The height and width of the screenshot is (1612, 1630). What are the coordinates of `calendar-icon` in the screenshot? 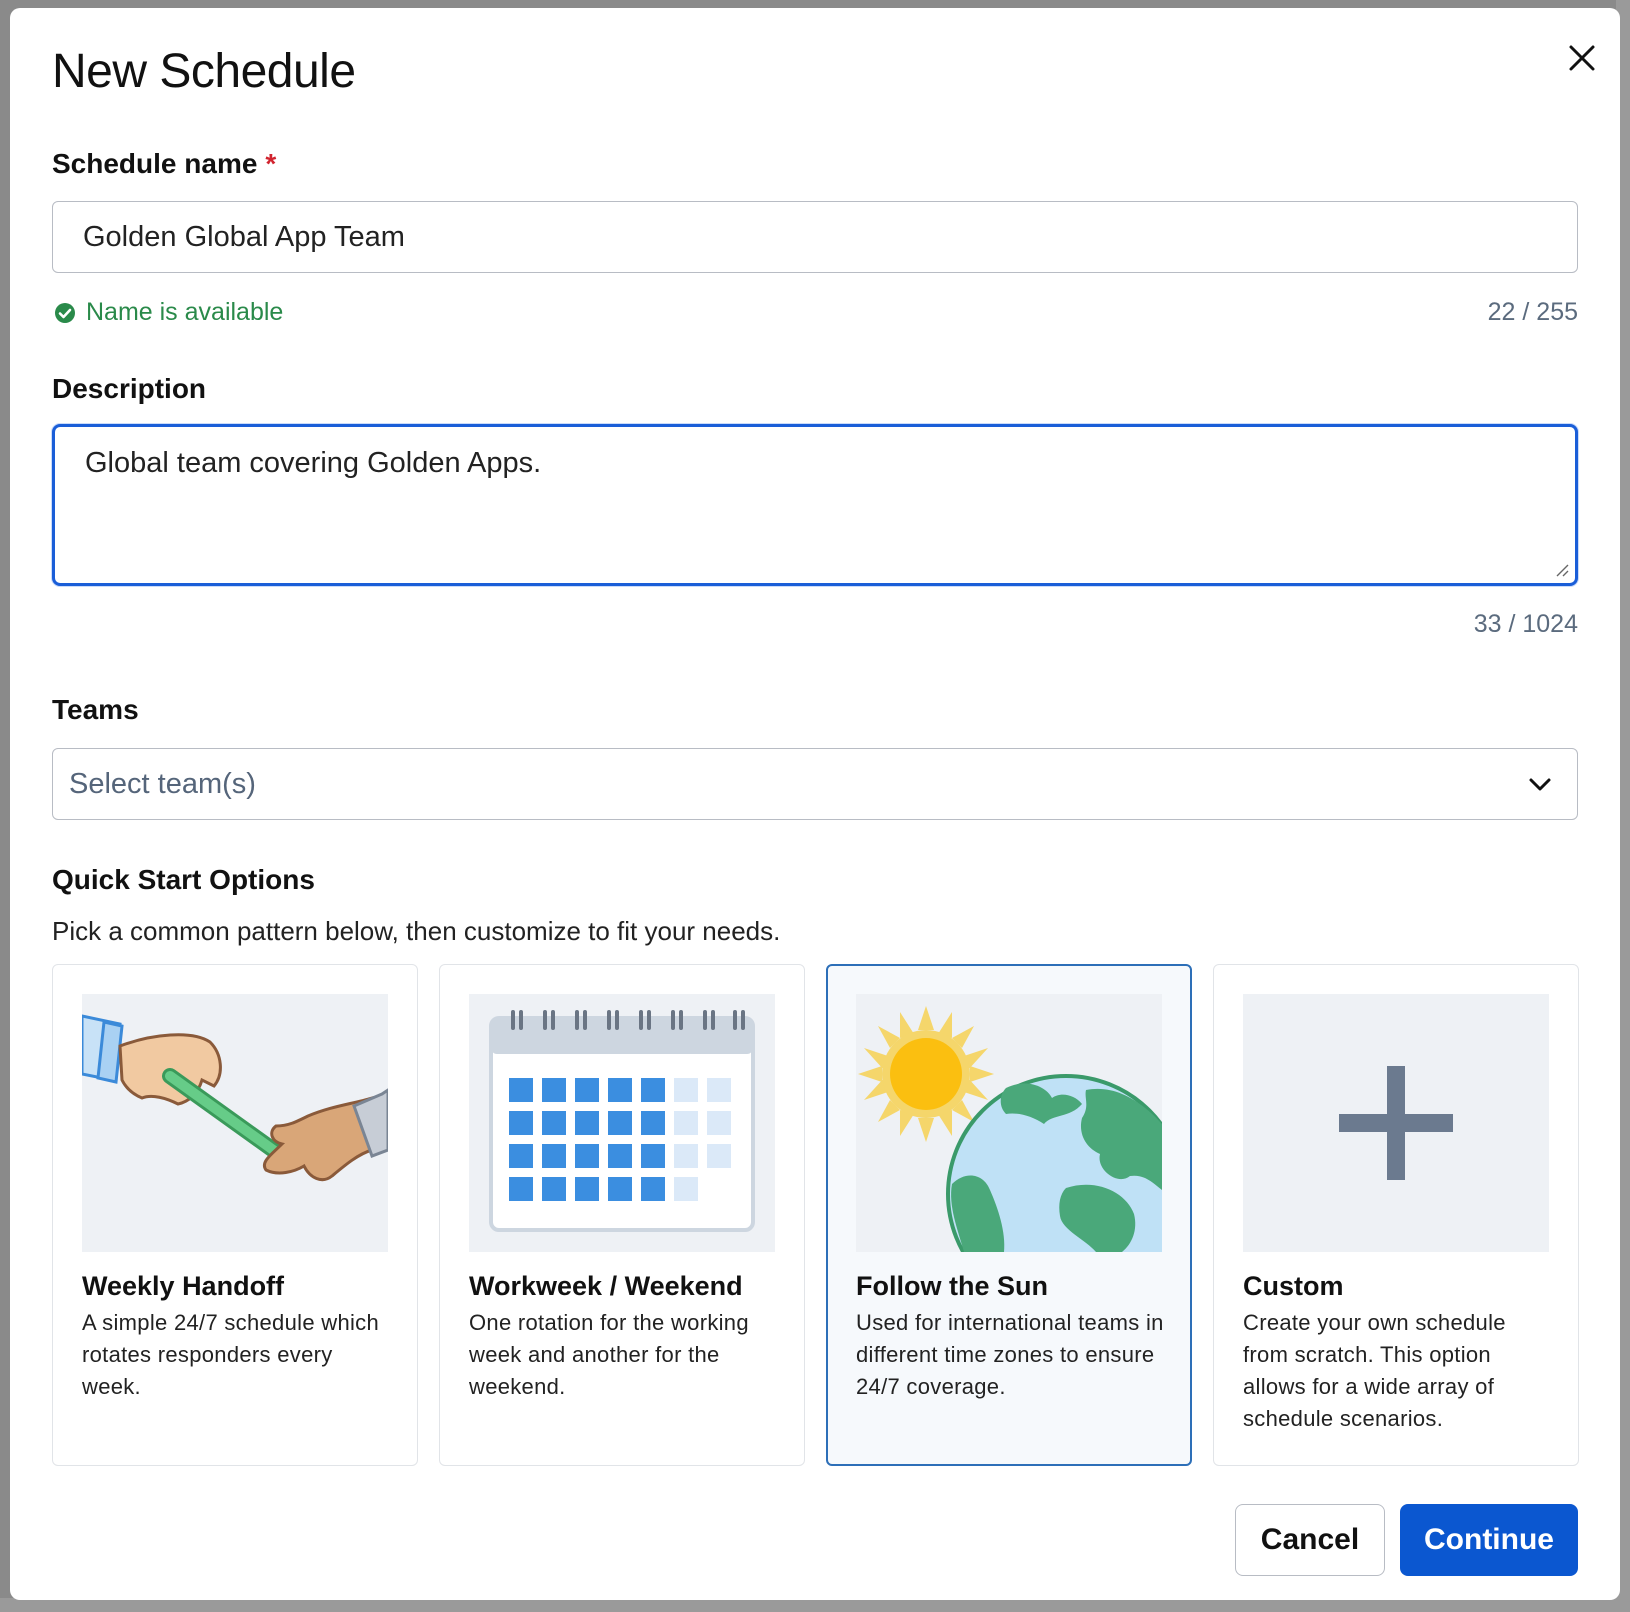 It's located at (622, 1123).